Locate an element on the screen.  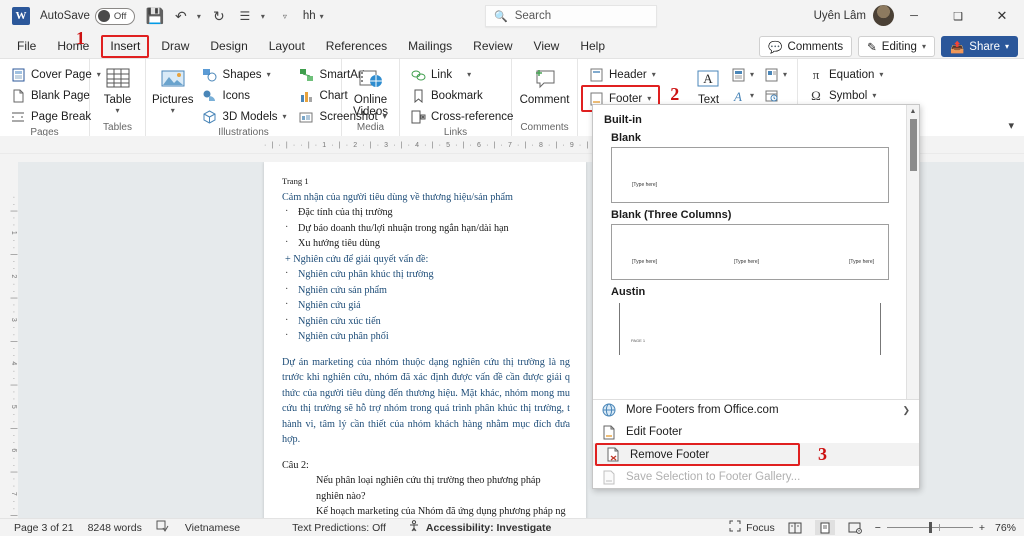
zoom-in-button: + is located at coordinates (982, 528).